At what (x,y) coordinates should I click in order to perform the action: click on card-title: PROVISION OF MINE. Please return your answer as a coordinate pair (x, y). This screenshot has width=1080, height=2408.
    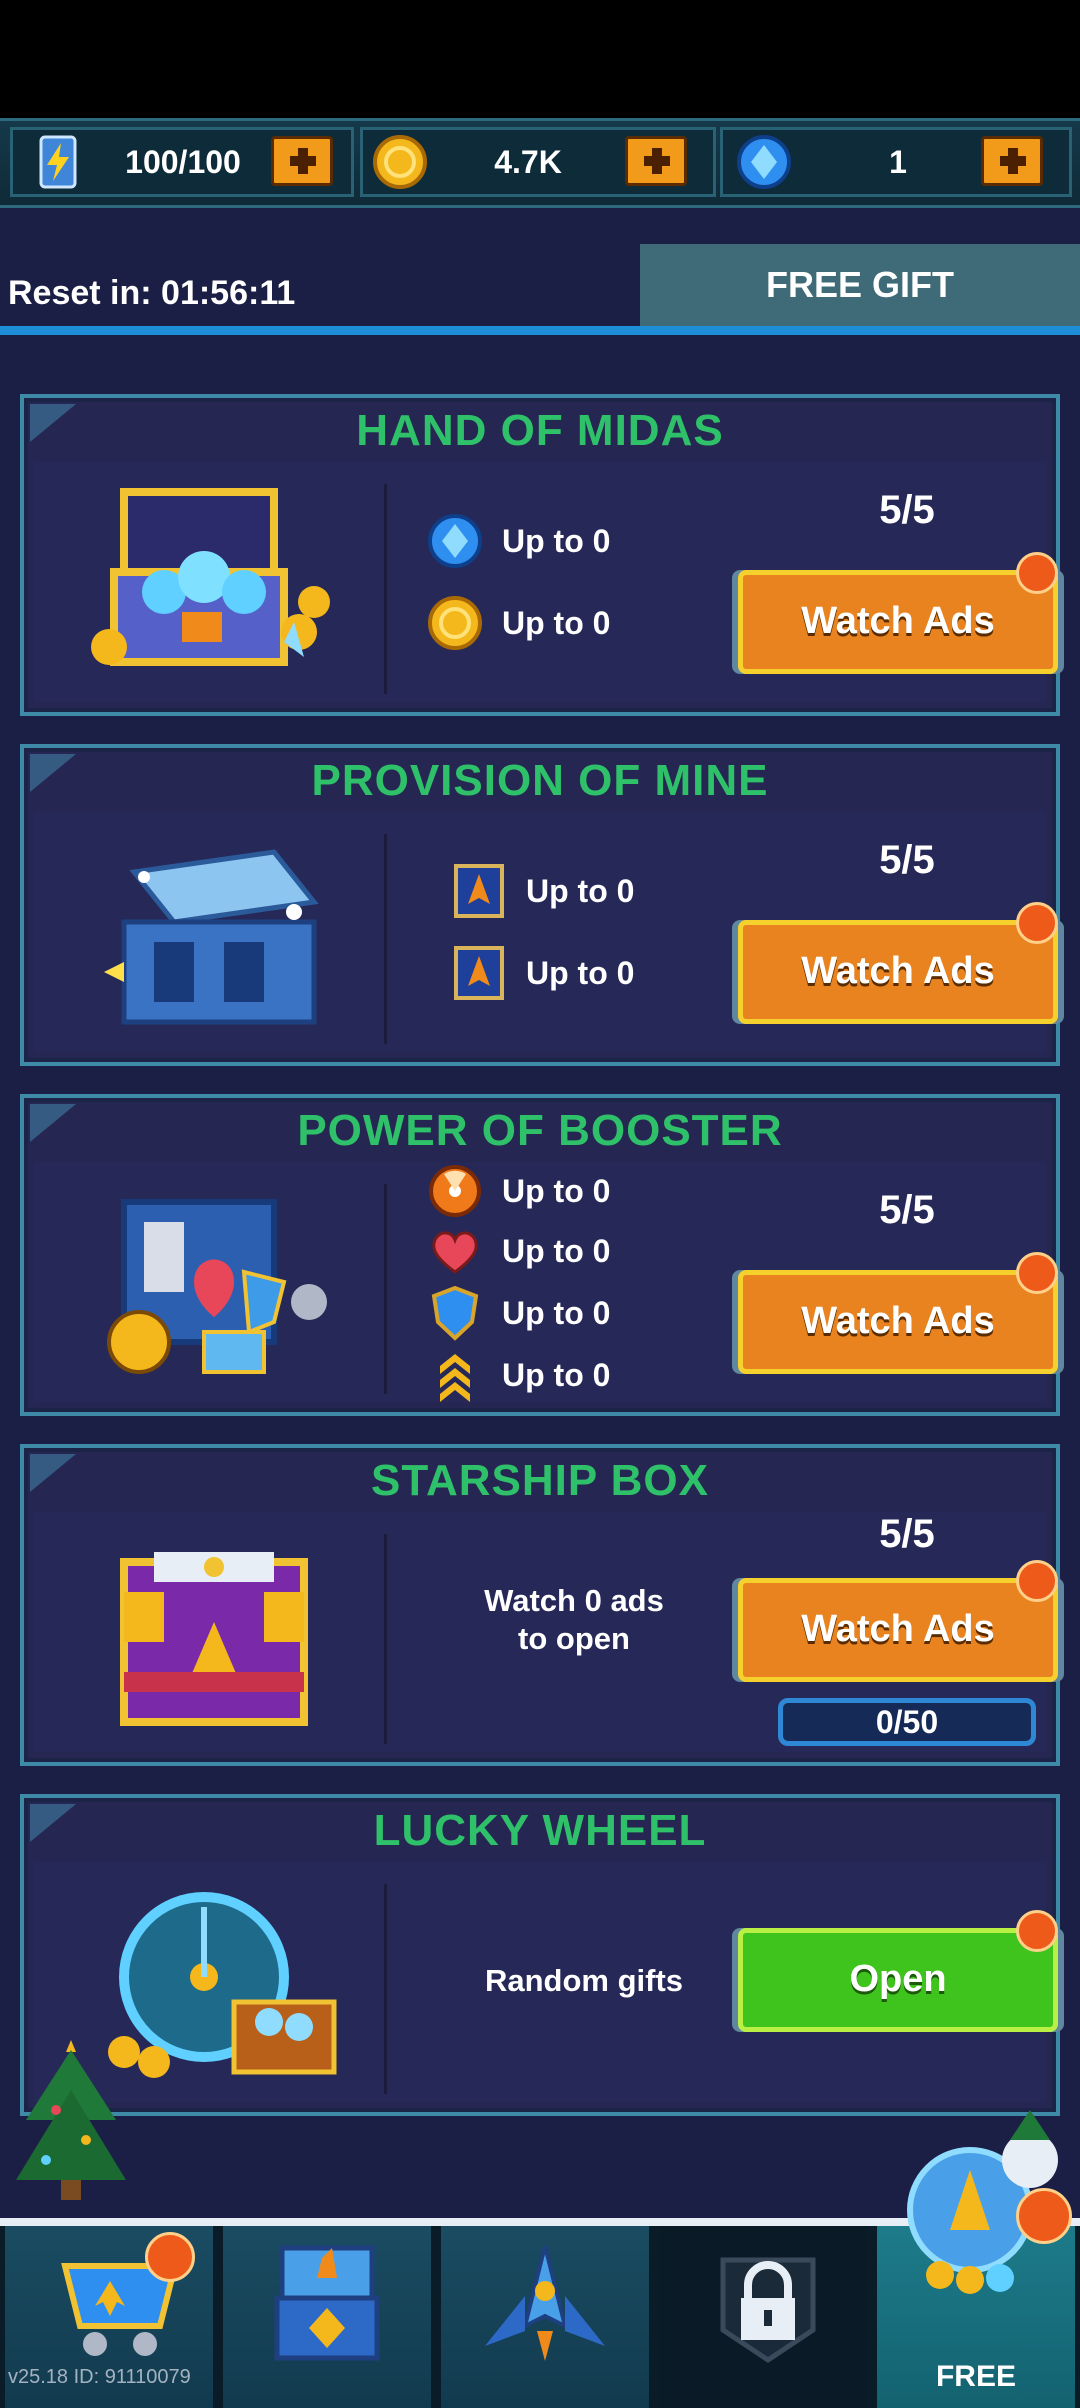
    Looking at the image, I should click on (540, 780).